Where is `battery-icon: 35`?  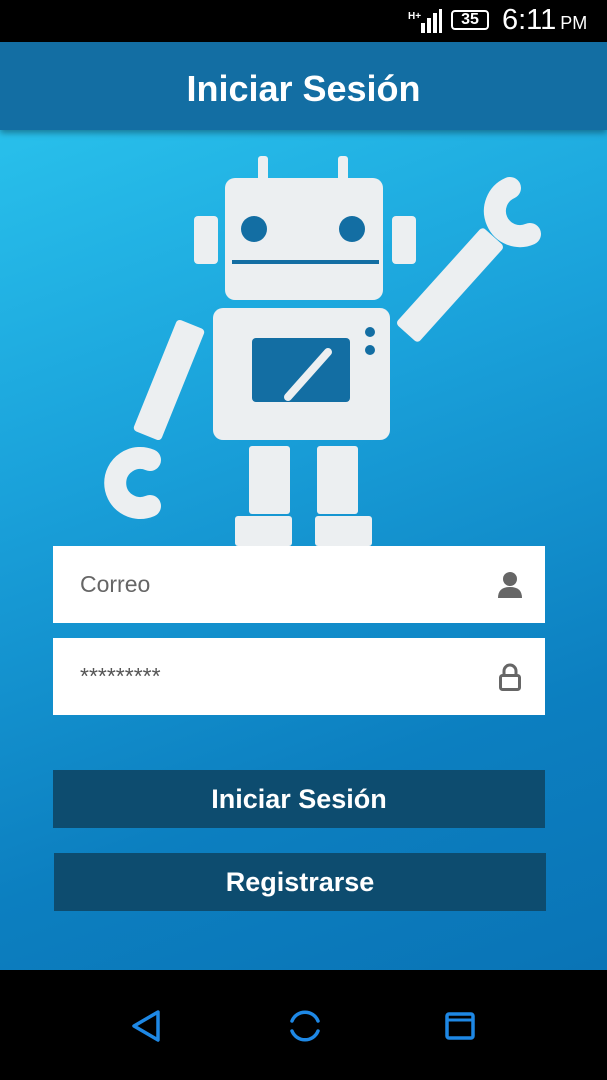
battery-icon: 35 is located at coordinates (470, 20).